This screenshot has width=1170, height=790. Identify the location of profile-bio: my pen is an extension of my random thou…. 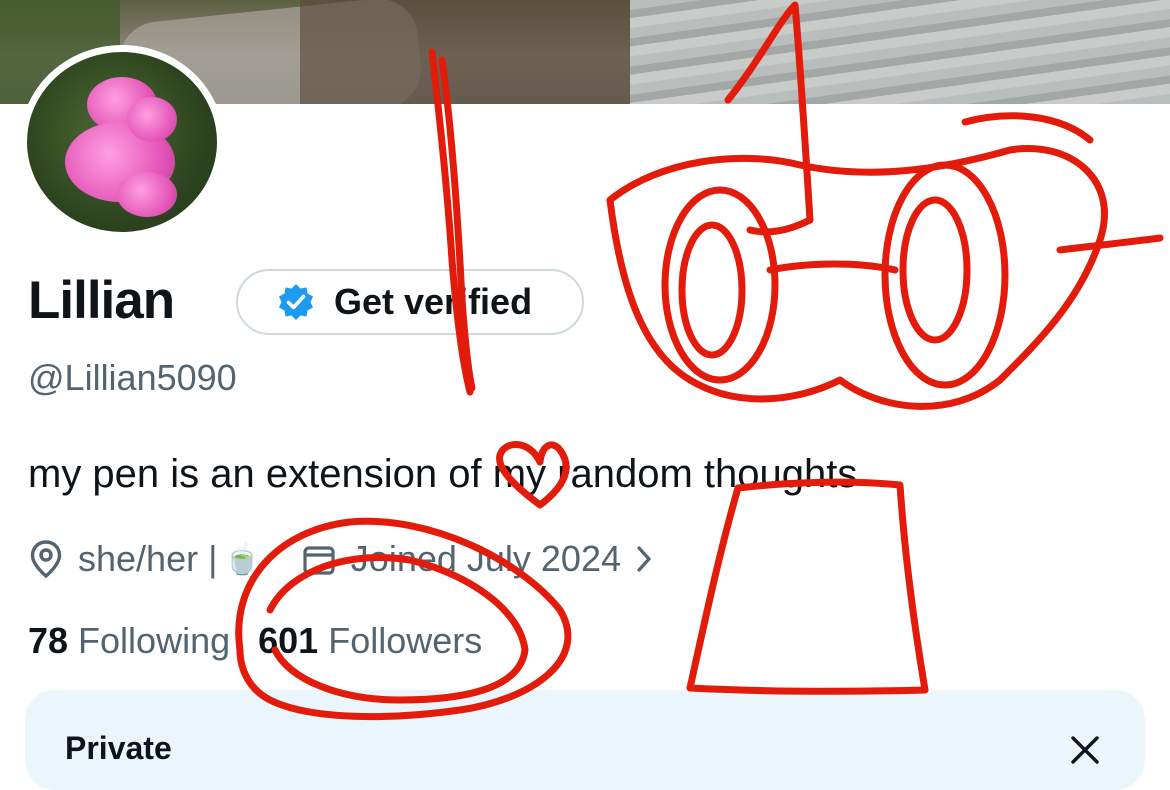
(443, 474).